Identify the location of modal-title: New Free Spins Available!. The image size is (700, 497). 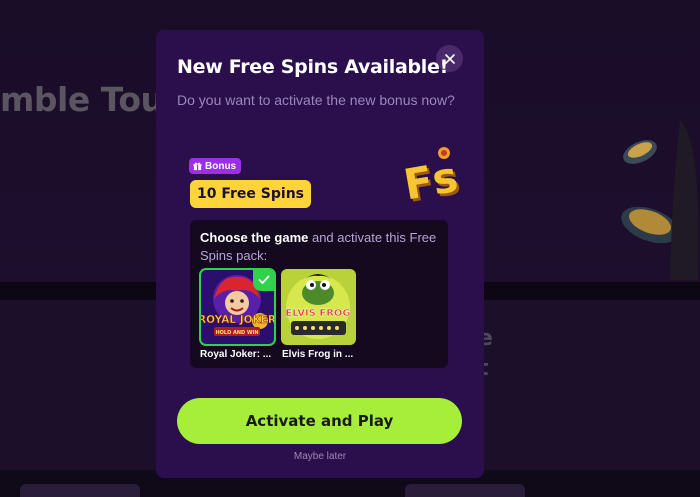
(312, 67).